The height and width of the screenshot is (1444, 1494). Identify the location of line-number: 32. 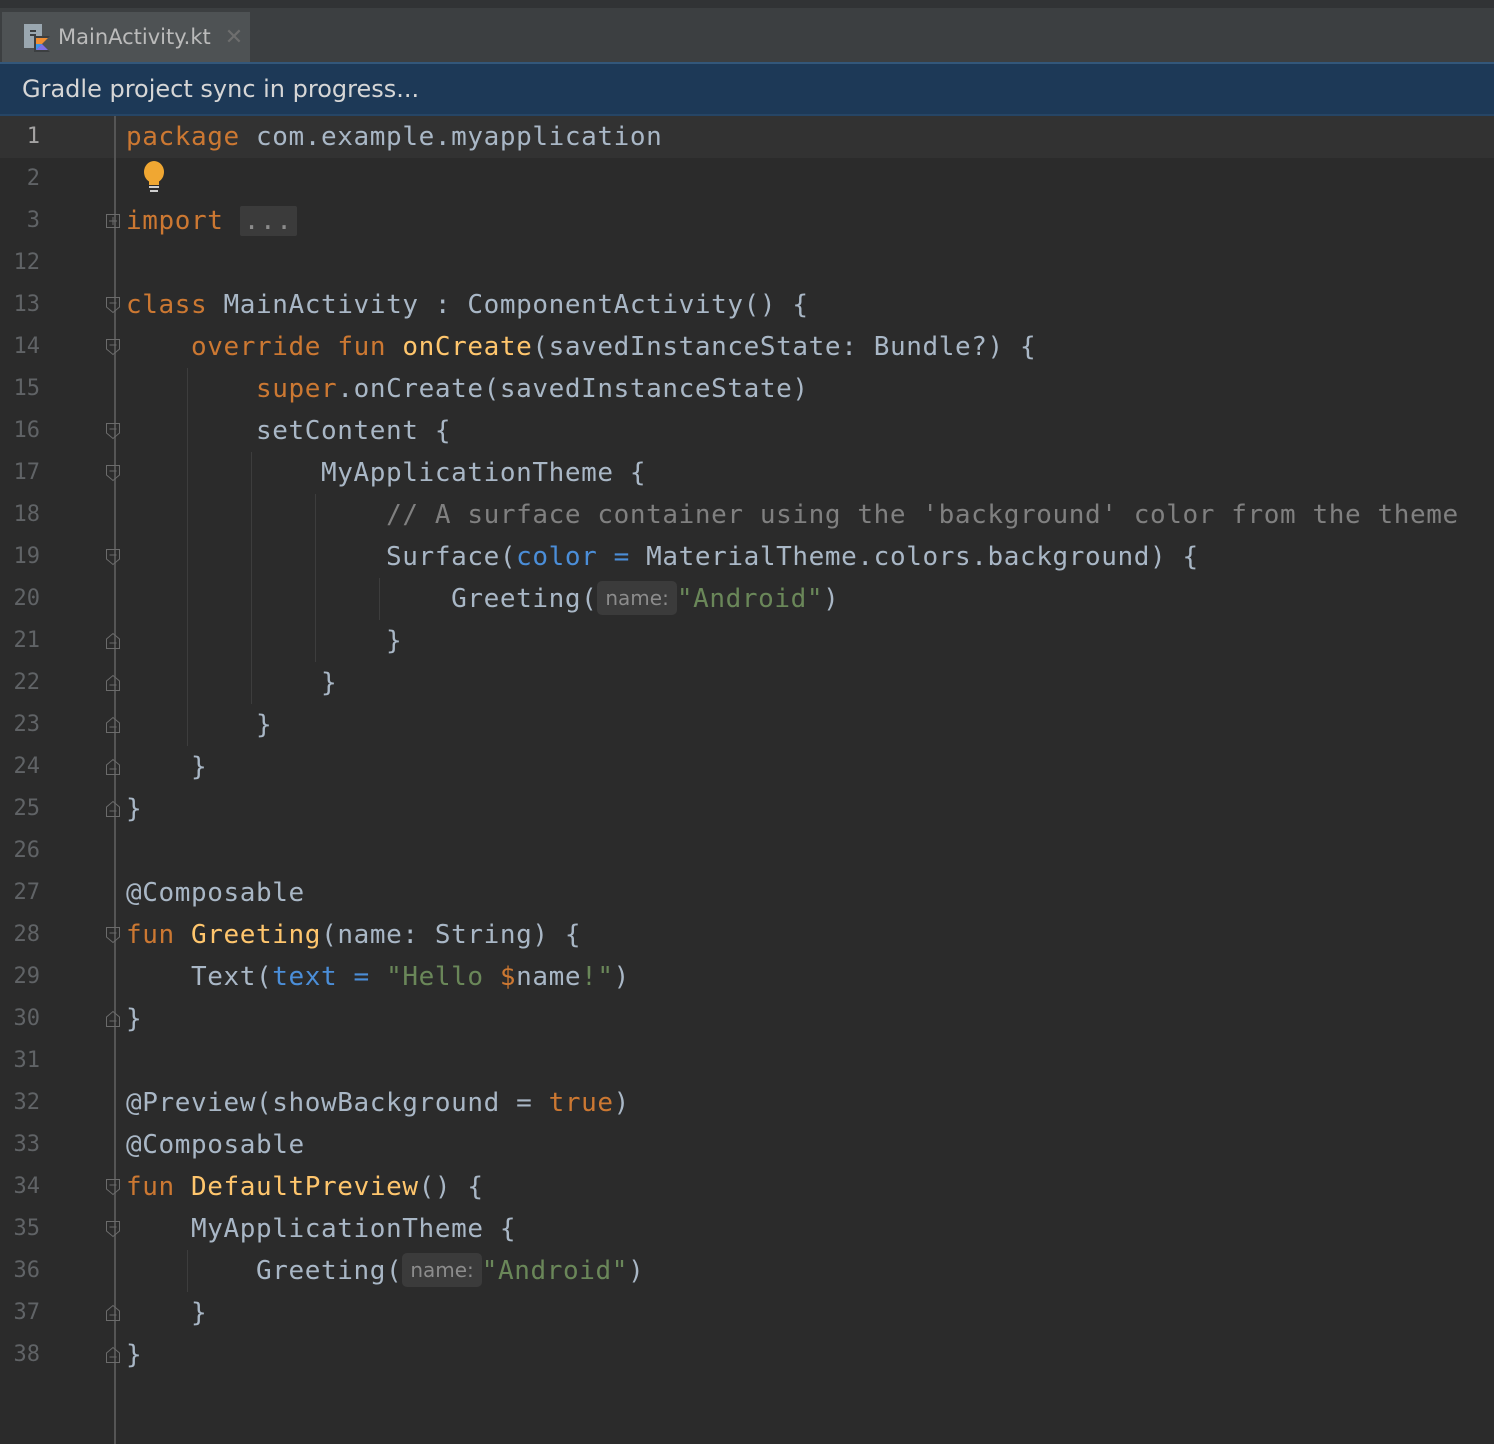
(27, 1102).